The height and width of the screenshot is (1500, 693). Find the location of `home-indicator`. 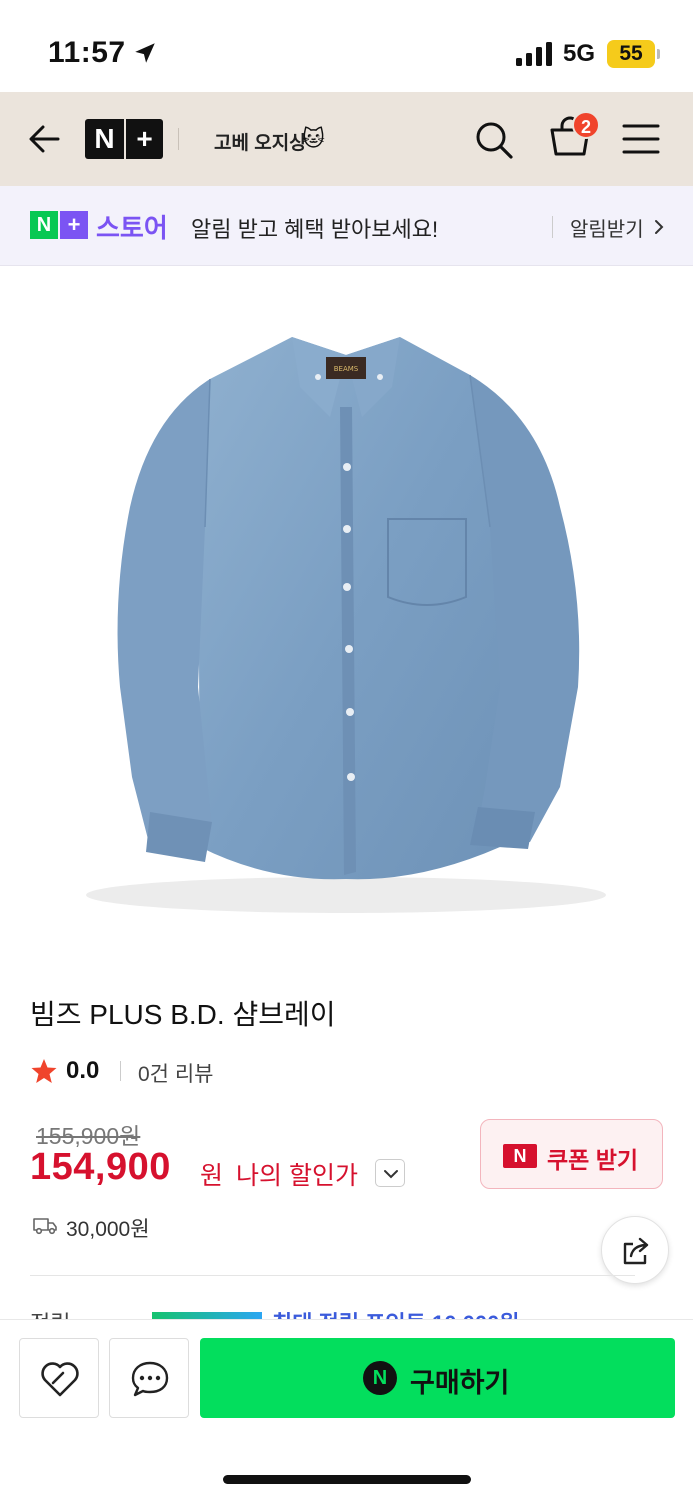

home-indicator is located at coordinates (347, 1479).